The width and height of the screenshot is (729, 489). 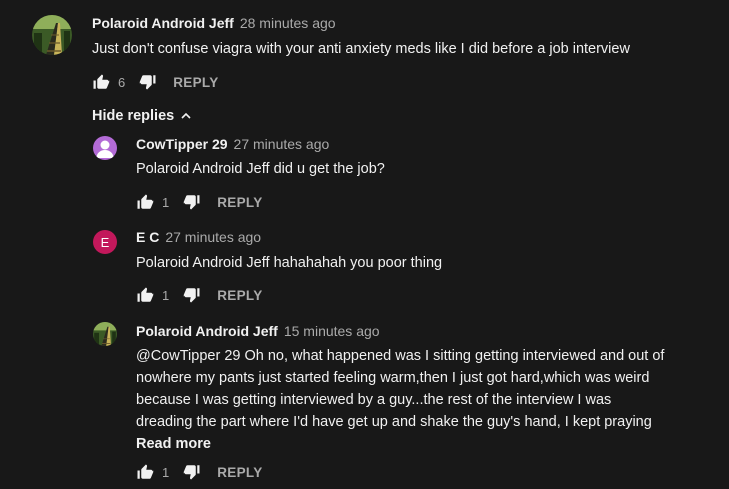 What do you see at coordinates (186, 116) in the screenshot?
I see `chevron-up-icon` at bounding box center [186, 116].